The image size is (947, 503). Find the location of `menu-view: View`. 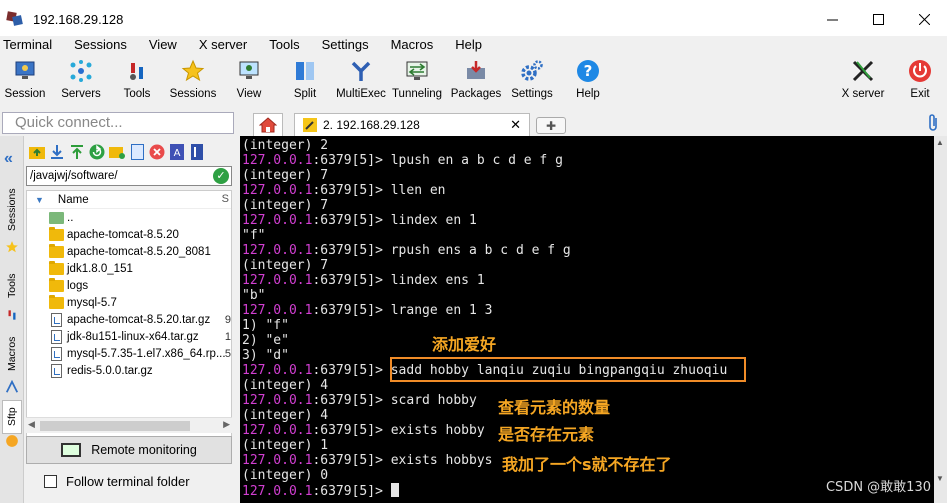

menu-view: View is located at coordinates (163, 45).